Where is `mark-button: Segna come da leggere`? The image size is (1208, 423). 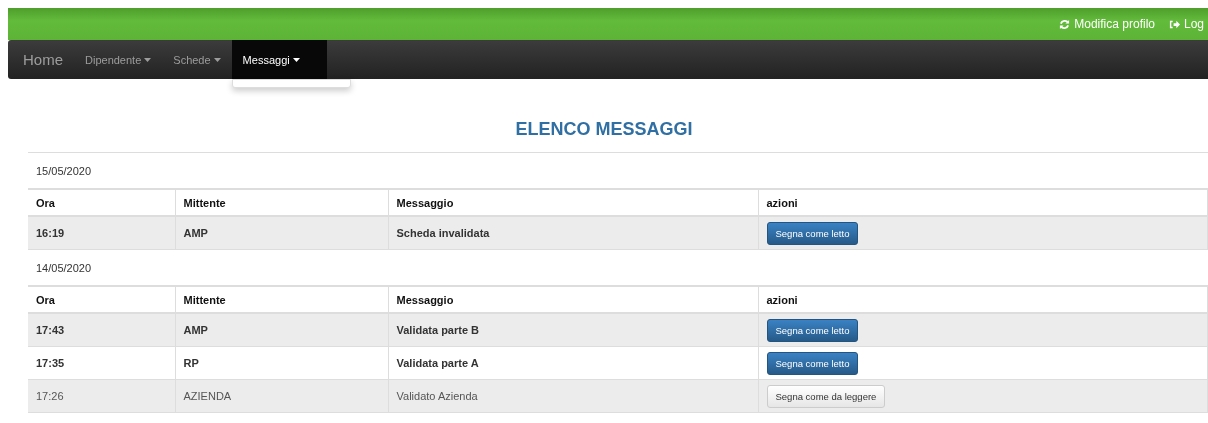
mark-button: Segna come da leggere is located at coordinates (826, 396).